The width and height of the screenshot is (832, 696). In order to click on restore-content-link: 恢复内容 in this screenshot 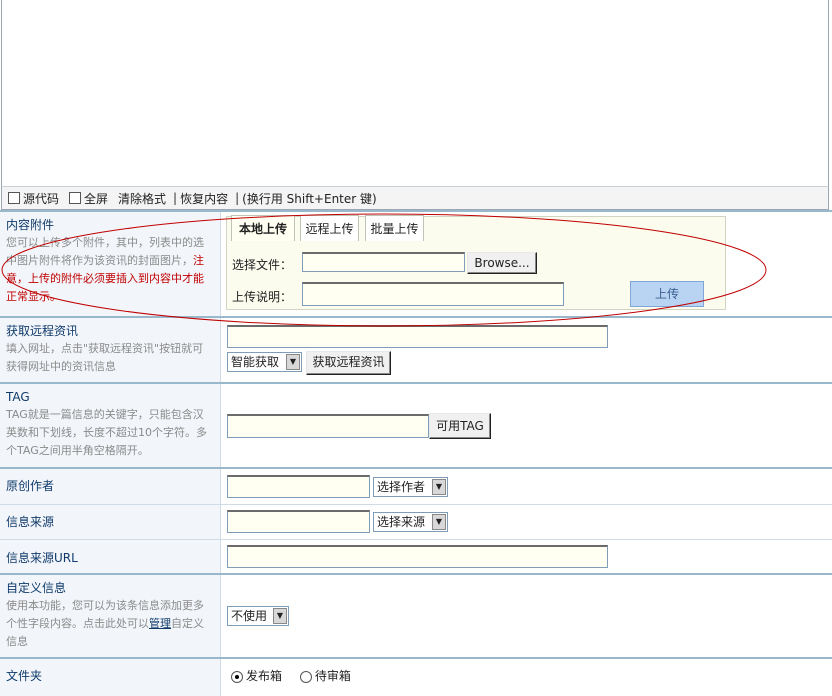, I will do `click(204, 198)`.